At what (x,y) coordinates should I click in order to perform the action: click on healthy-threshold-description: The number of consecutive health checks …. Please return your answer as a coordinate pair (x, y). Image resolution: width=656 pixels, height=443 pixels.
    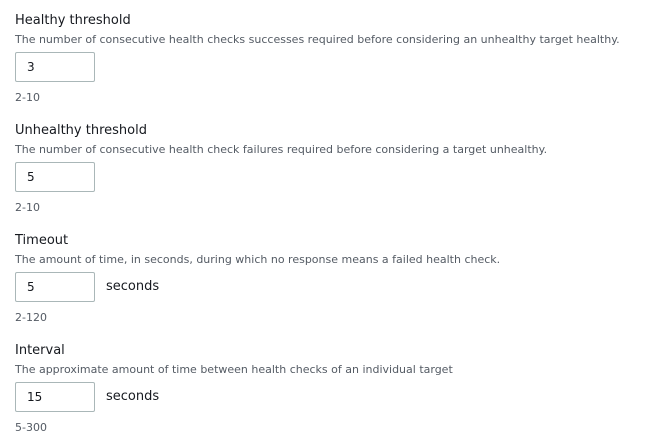
    Looking at the image, I should click on (317, 39).